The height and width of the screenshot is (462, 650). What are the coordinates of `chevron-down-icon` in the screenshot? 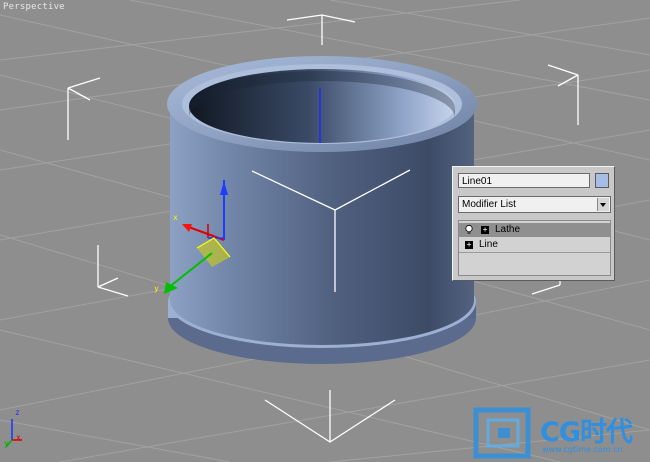 It's located at (603, 204).